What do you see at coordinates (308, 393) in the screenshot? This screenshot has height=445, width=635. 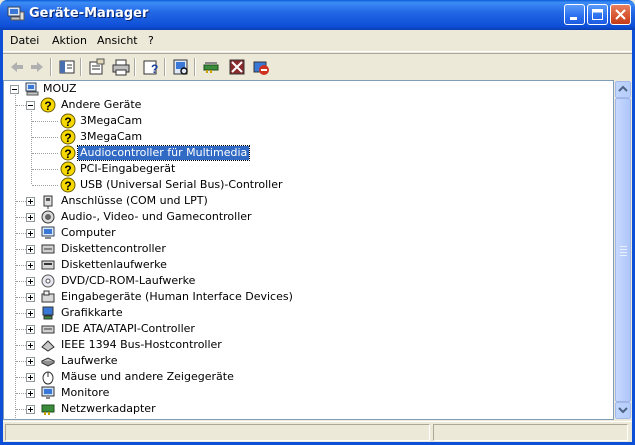 I see `tree-category-item: Monitore` at bounding box center [308, 393].